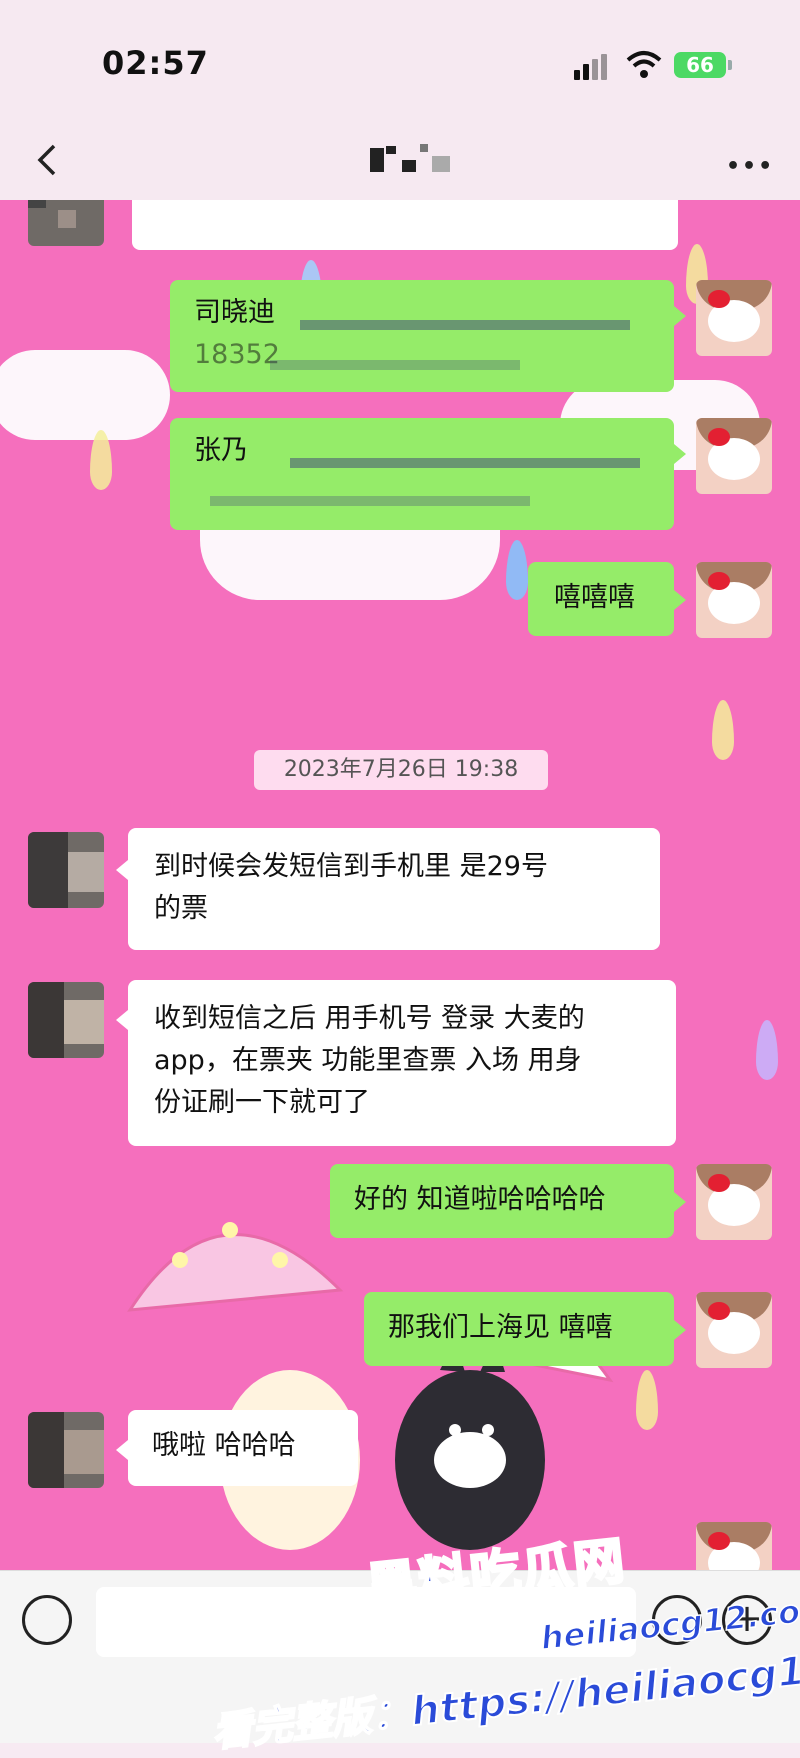 This screenshot has width=800, height=1758. I want to click on message-text: 收到短信之后 用手机号 登录 大麦的, so click(369, 1018).